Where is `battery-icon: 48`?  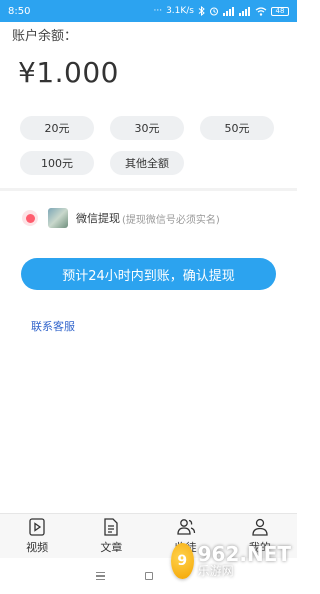
battery-icon: 48 is located at coordinates (280, 11).